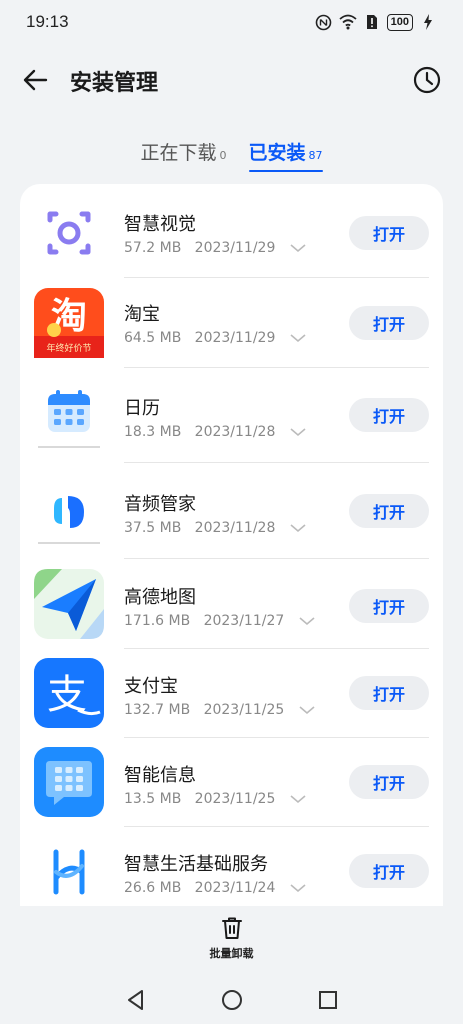 This screenshot has height=1024, width=463. What do you see at coordinates (428, 22) in the screenshot?
I see `charging-icon` at bounding box center [428, 22].